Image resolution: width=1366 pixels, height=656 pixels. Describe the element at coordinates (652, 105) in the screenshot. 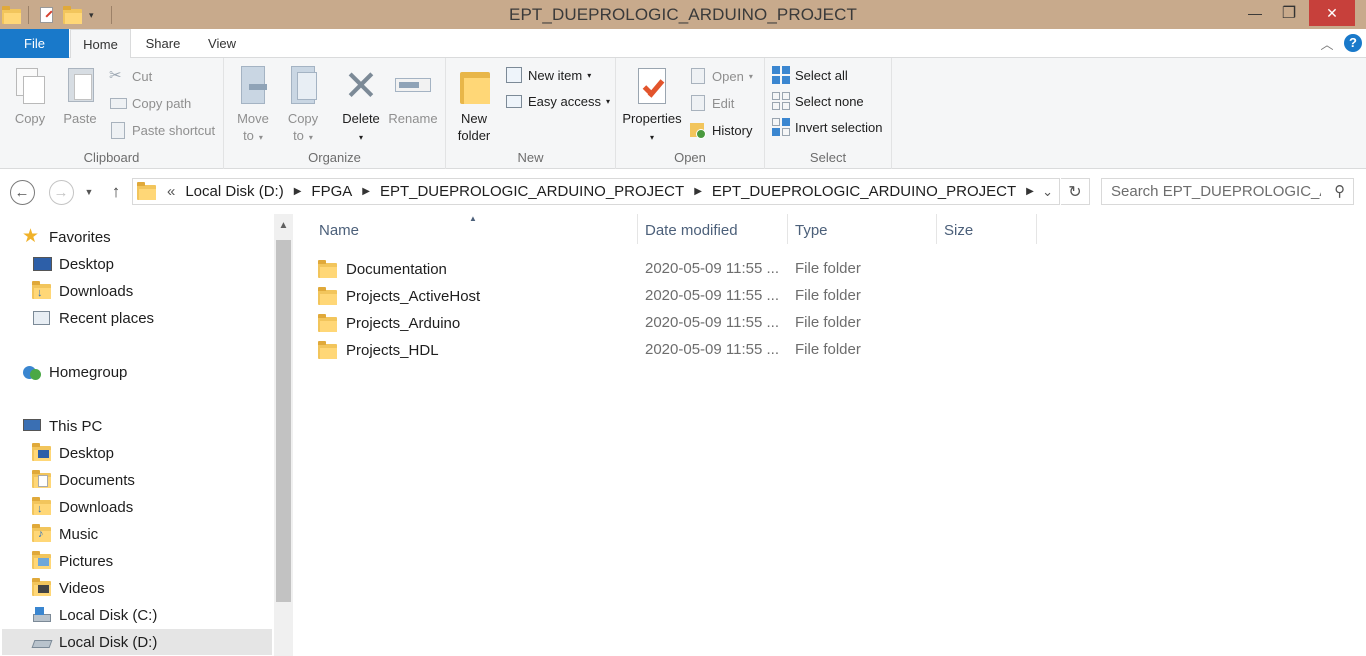

I see `properties-button: Properties ▾` at that location.